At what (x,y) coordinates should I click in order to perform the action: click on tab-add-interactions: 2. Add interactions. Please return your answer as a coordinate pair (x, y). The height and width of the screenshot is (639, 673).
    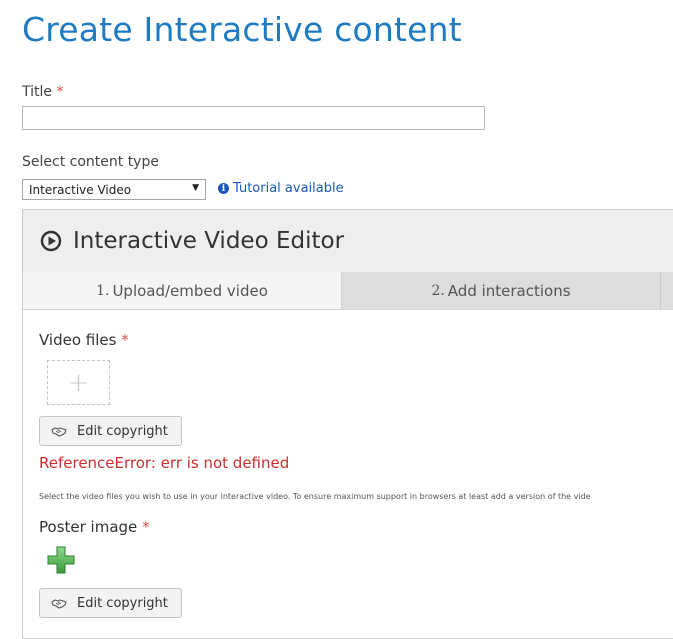
    Looking at the image, I should click on (501, 290).